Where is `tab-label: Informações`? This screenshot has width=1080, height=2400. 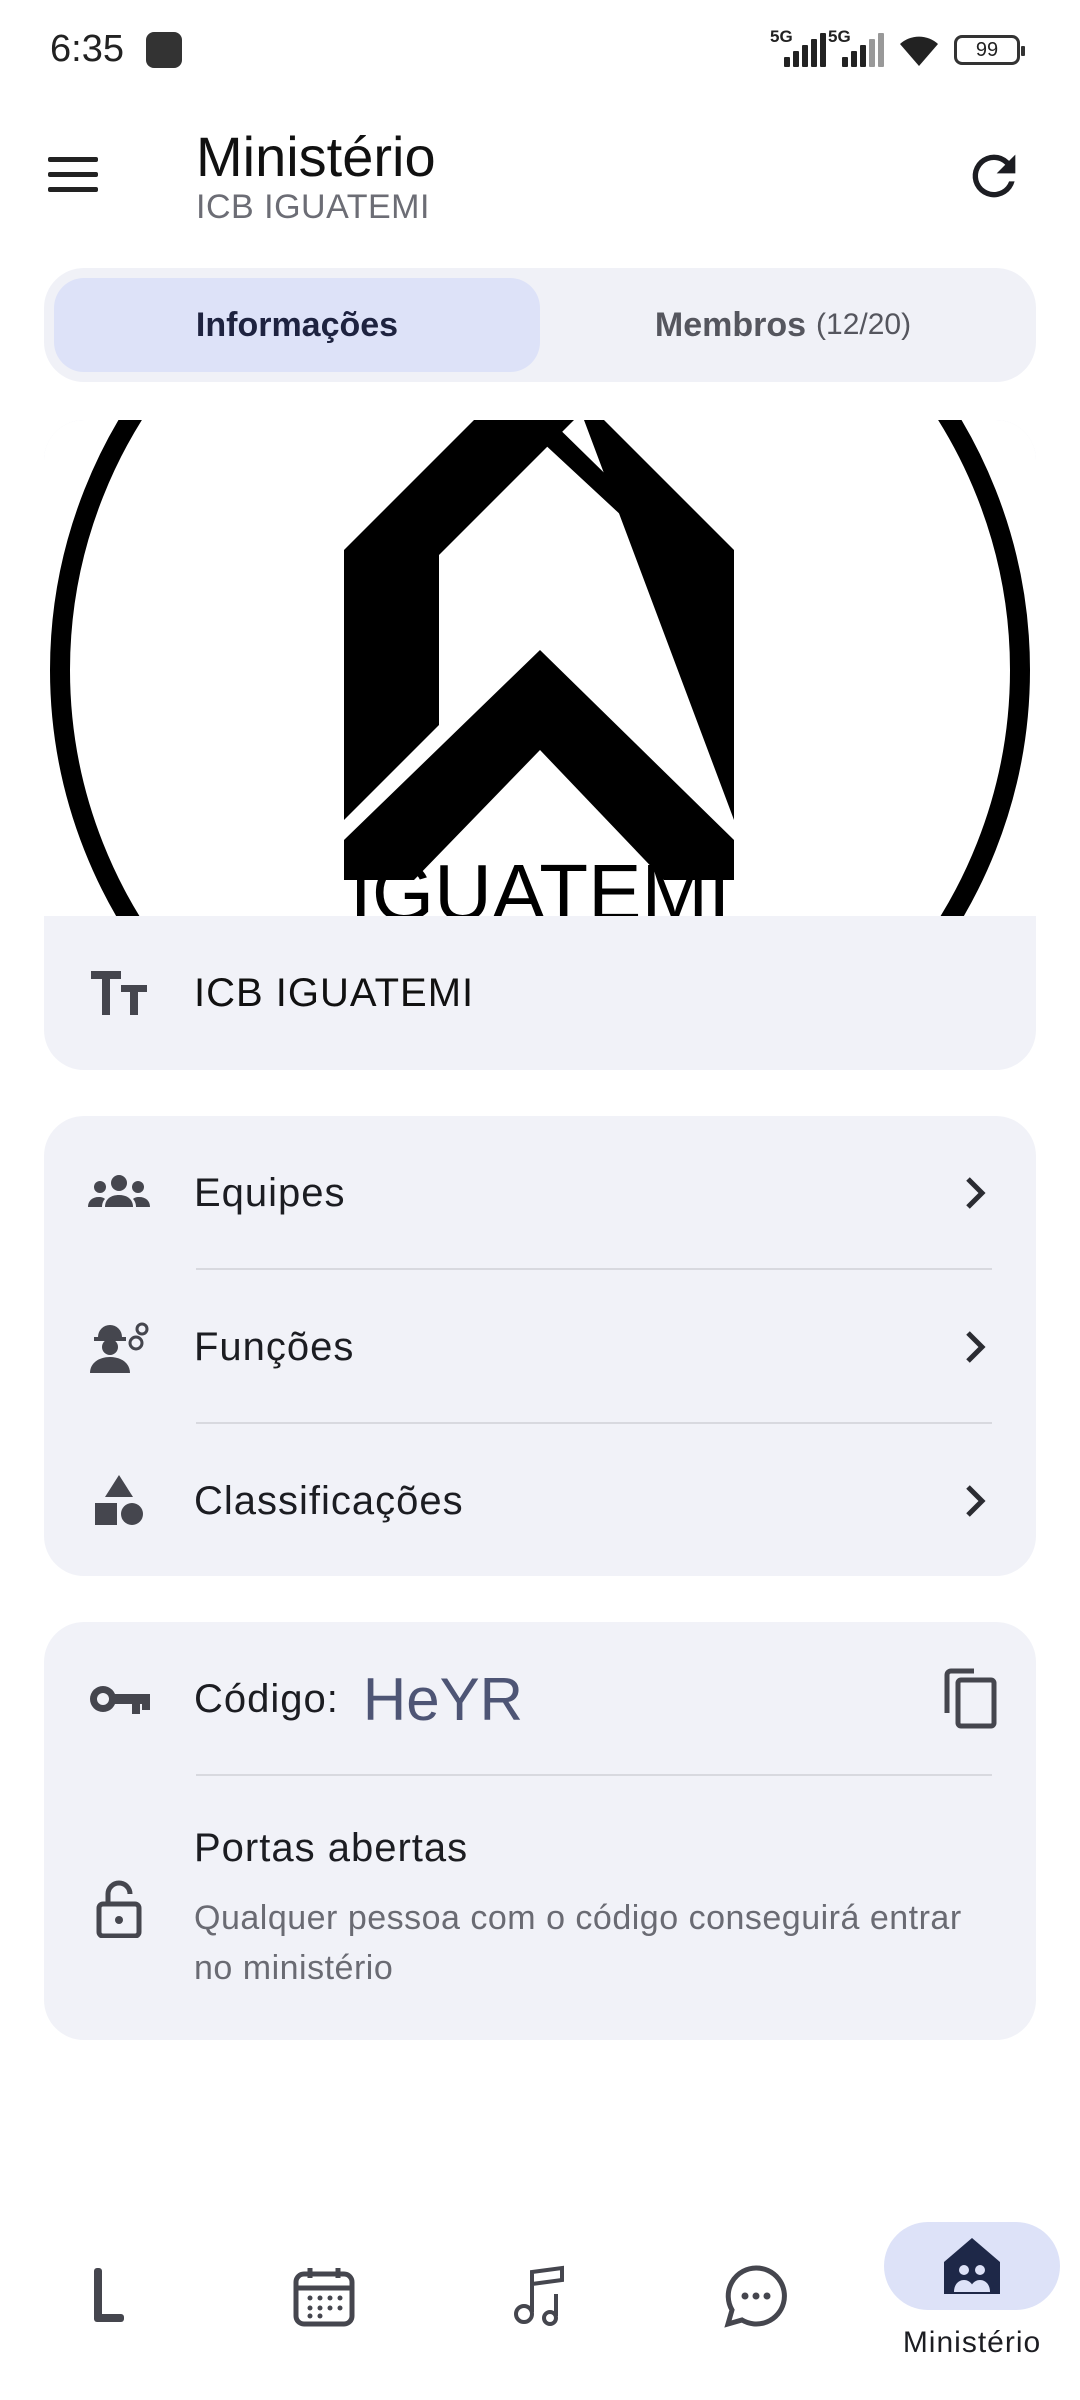
tab-label: Informações is located at coordinates (297, 324).